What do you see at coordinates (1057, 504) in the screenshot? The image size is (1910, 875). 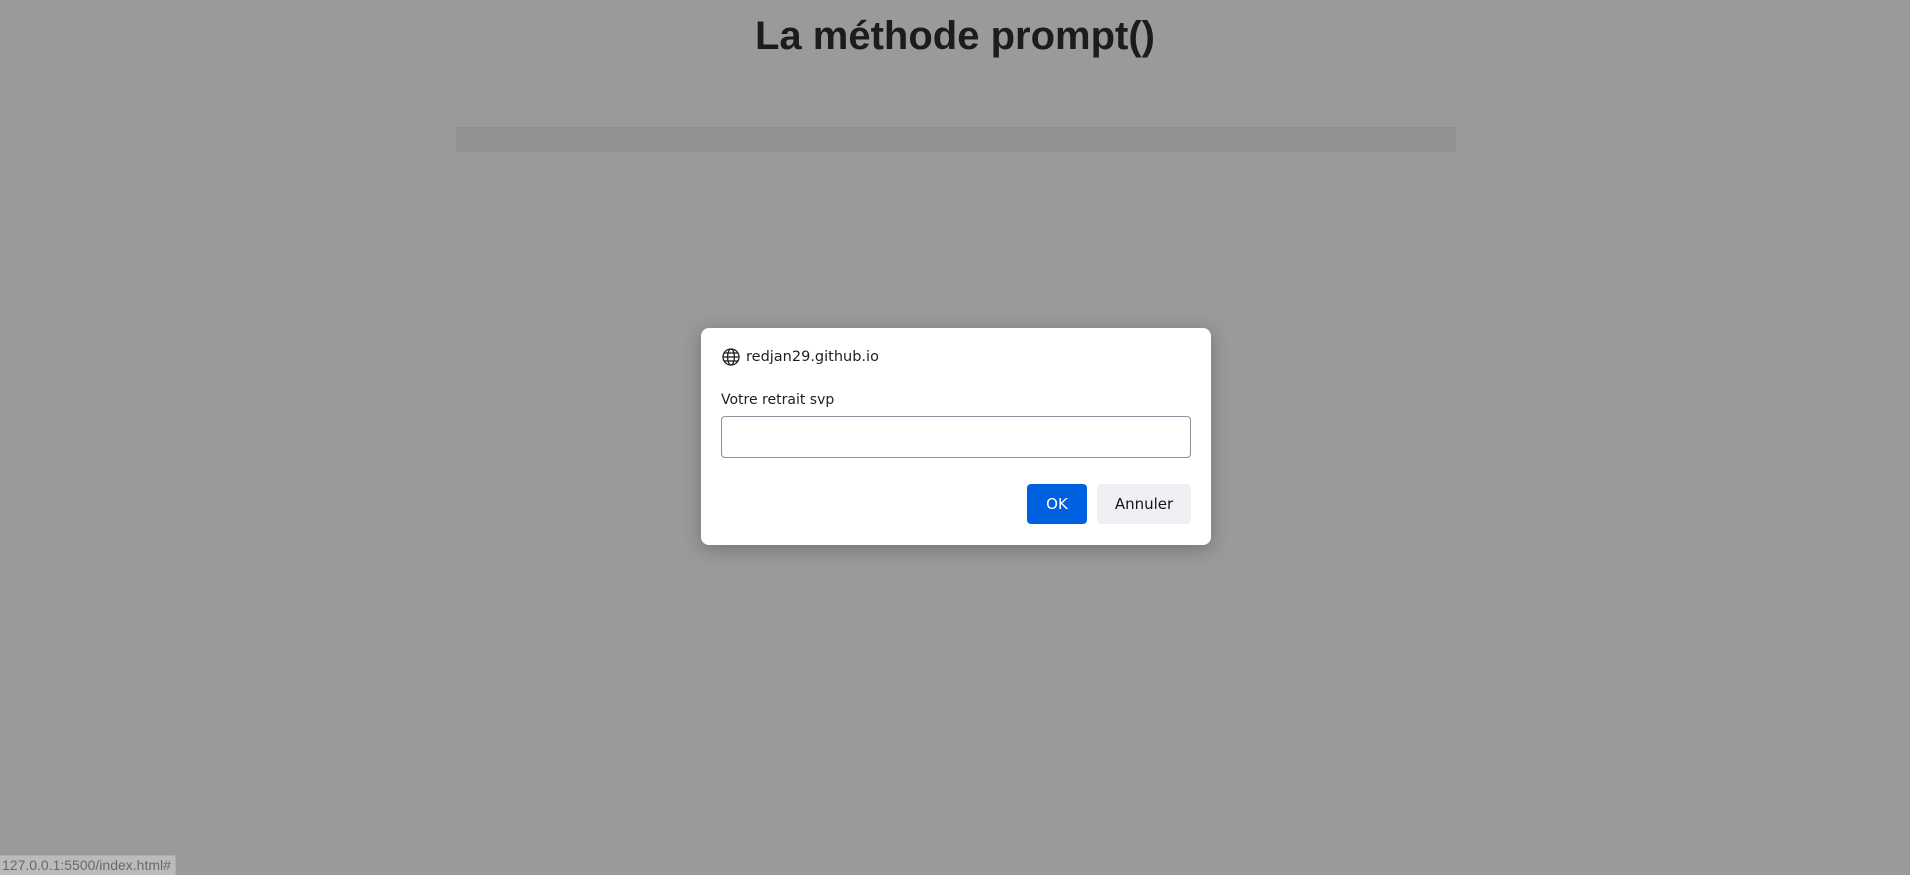 I see `ok-button: OK` at bounding box center [1057, 504].